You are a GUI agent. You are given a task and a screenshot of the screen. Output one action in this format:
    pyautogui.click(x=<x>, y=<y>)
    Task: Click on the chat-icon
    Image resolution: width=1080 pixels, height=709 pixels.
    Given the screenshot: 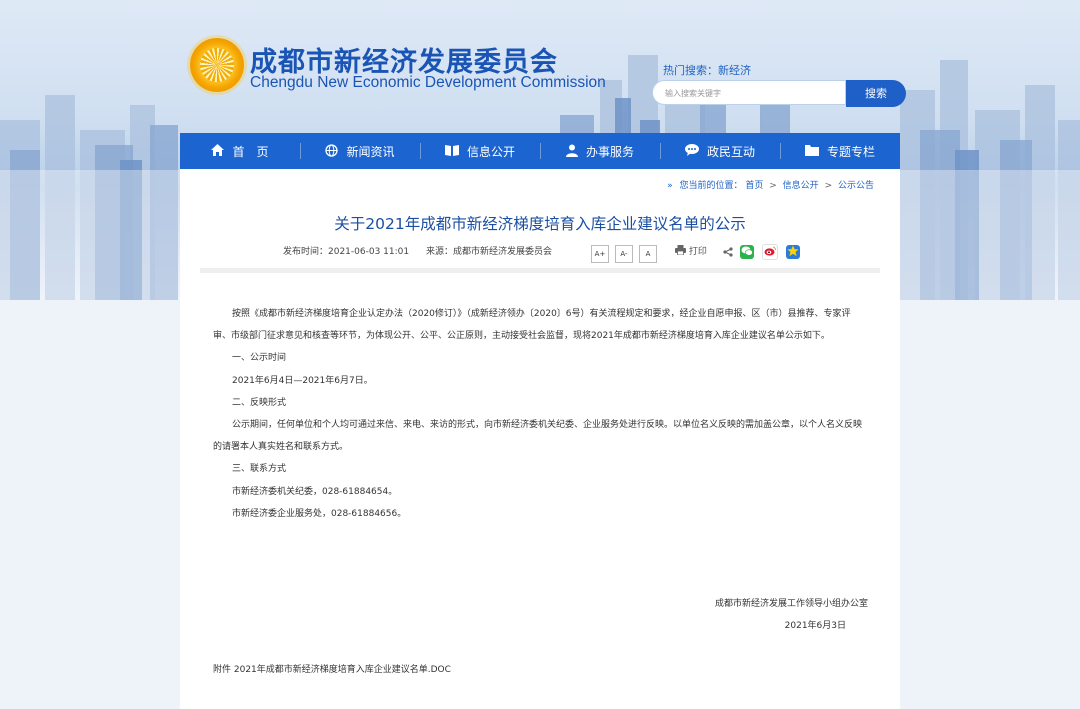 What is the action you would take?
    pyautogui.click(x=691, y=151)
    